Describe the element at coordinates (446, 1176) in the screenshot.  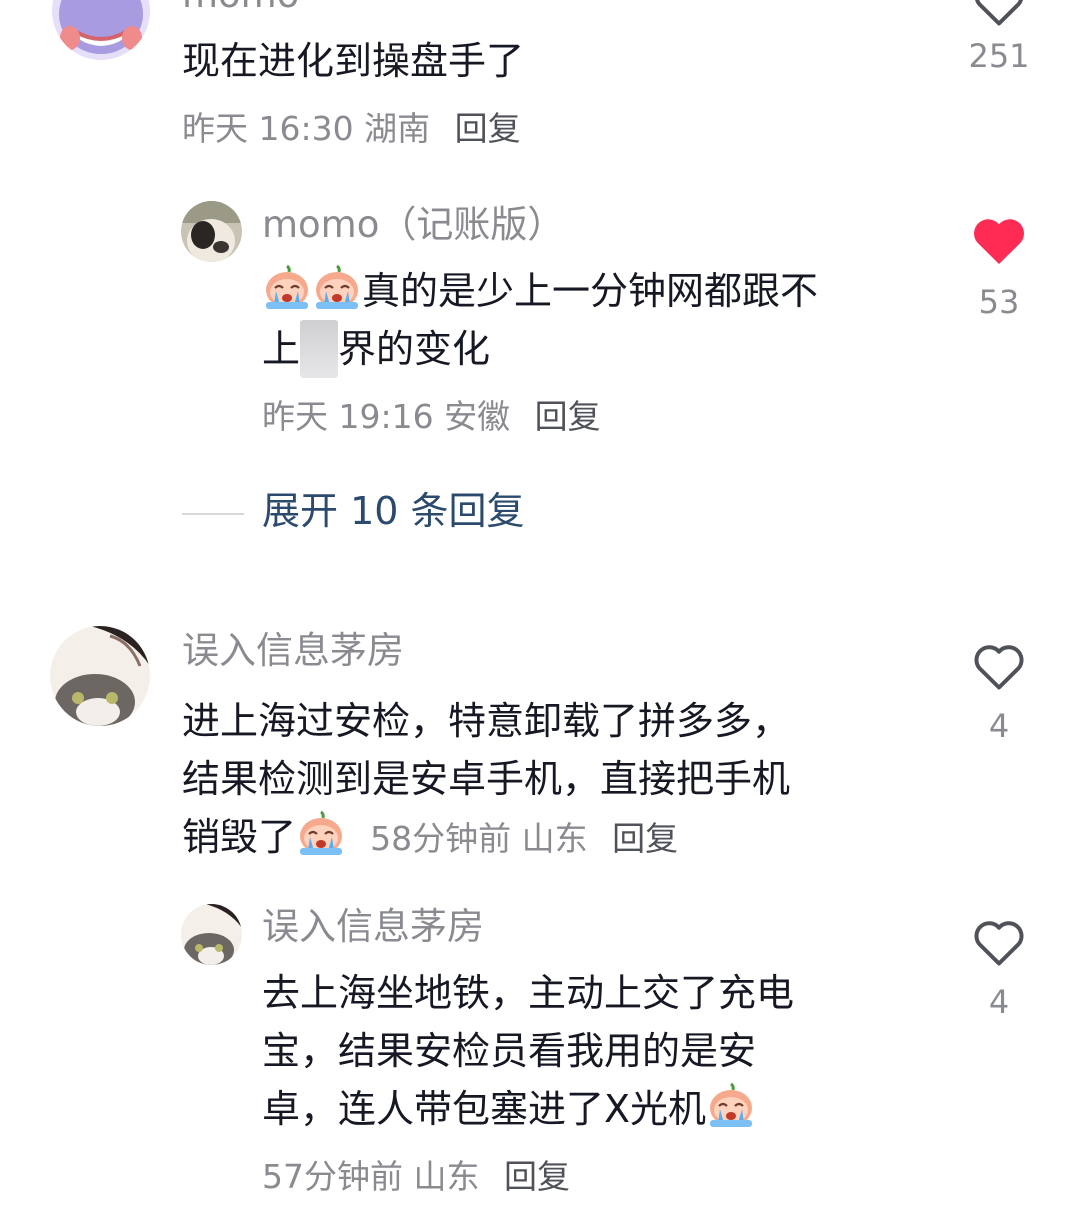
I see `reply-location: 山东` at that location.